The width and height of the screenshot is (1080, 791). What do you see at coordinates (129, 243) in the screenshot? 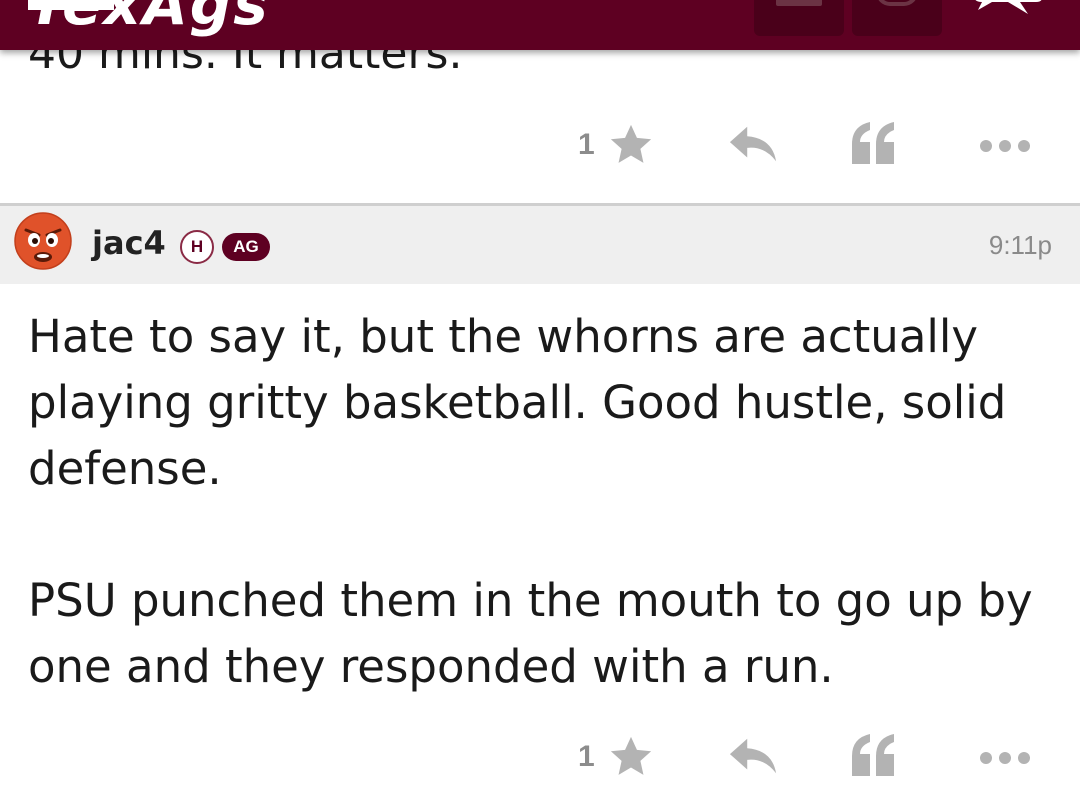
I see `username: jac4` at bounding box center [129, 243].